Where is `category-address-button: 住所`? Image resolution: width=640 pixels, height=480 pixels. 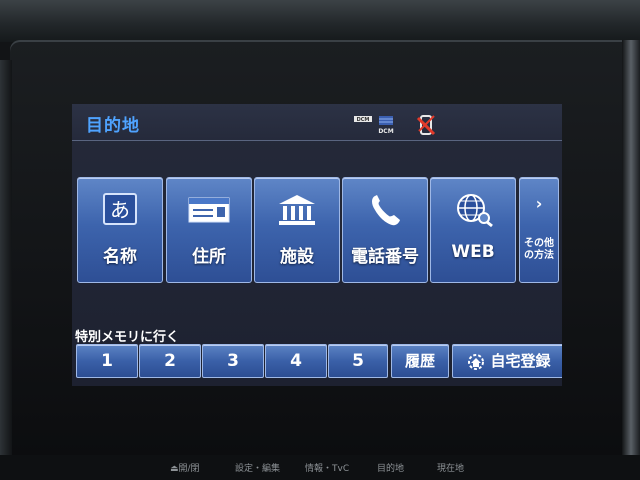 category-address-button: 住所 is located at coordinates (209, 230).